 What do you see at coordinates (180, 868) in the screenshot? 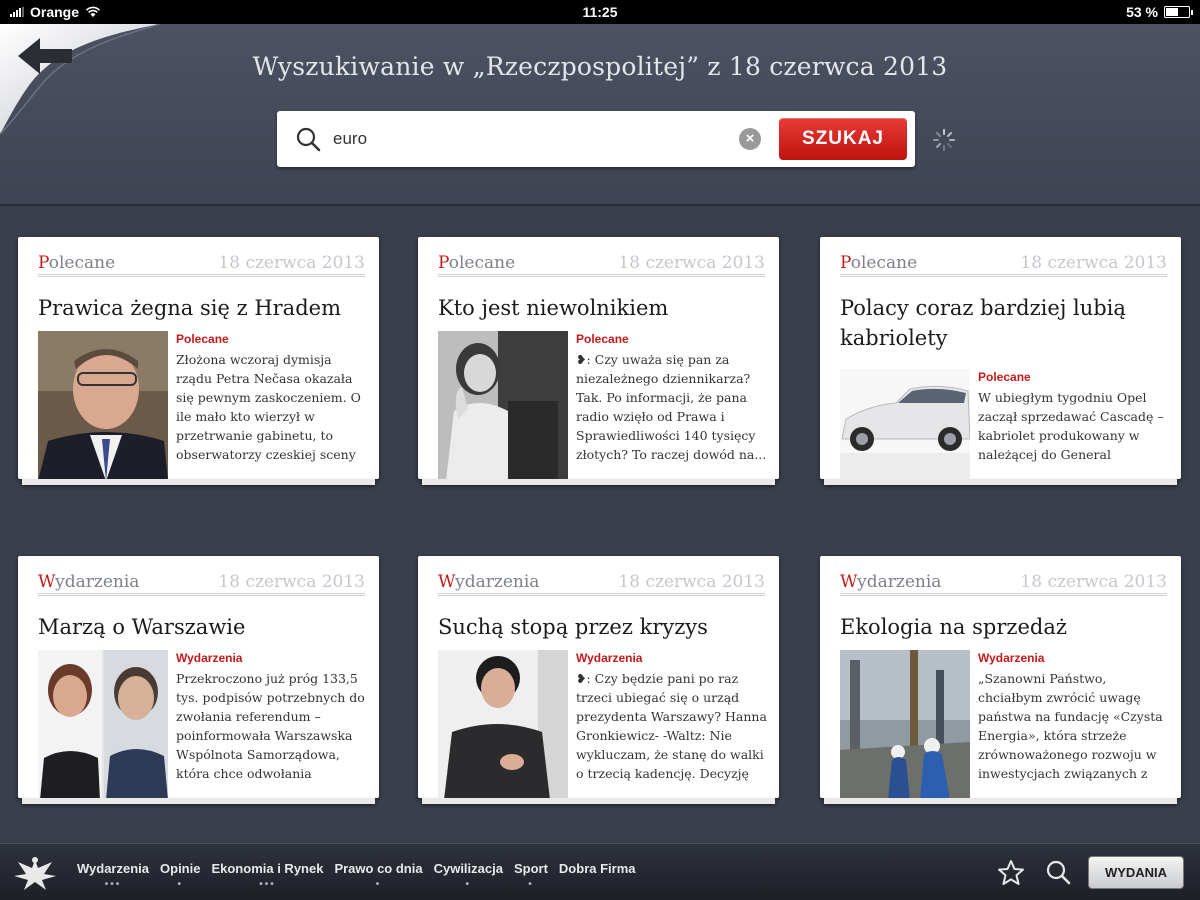
I see `nav-item-label: Opinie` at bounding box center [180, 868].